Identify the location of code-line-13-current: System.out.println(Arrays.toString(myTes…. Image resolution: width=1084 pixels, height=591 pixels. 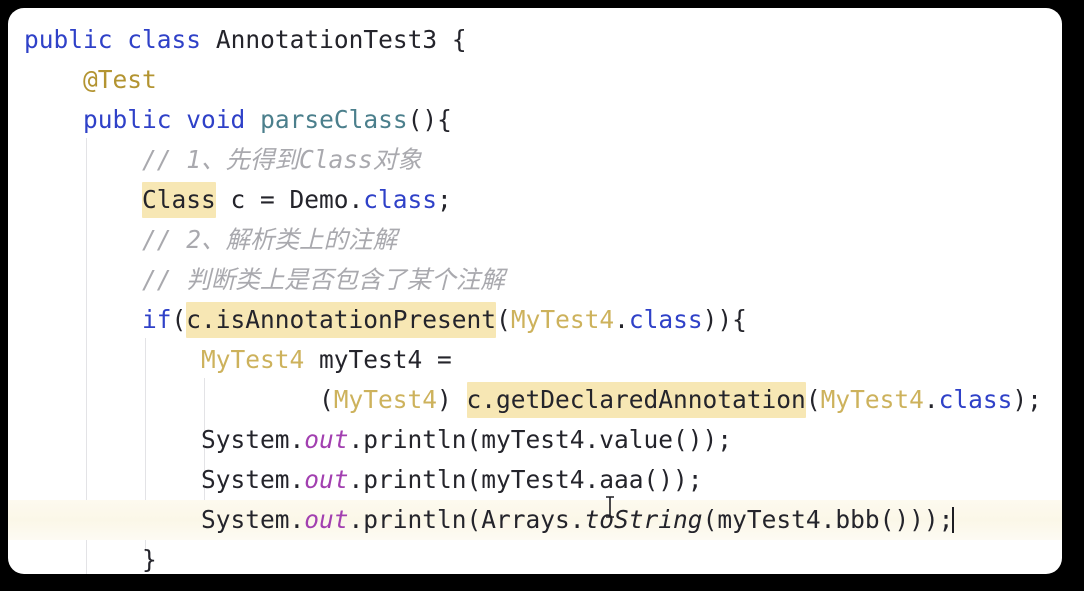
(535, 520).